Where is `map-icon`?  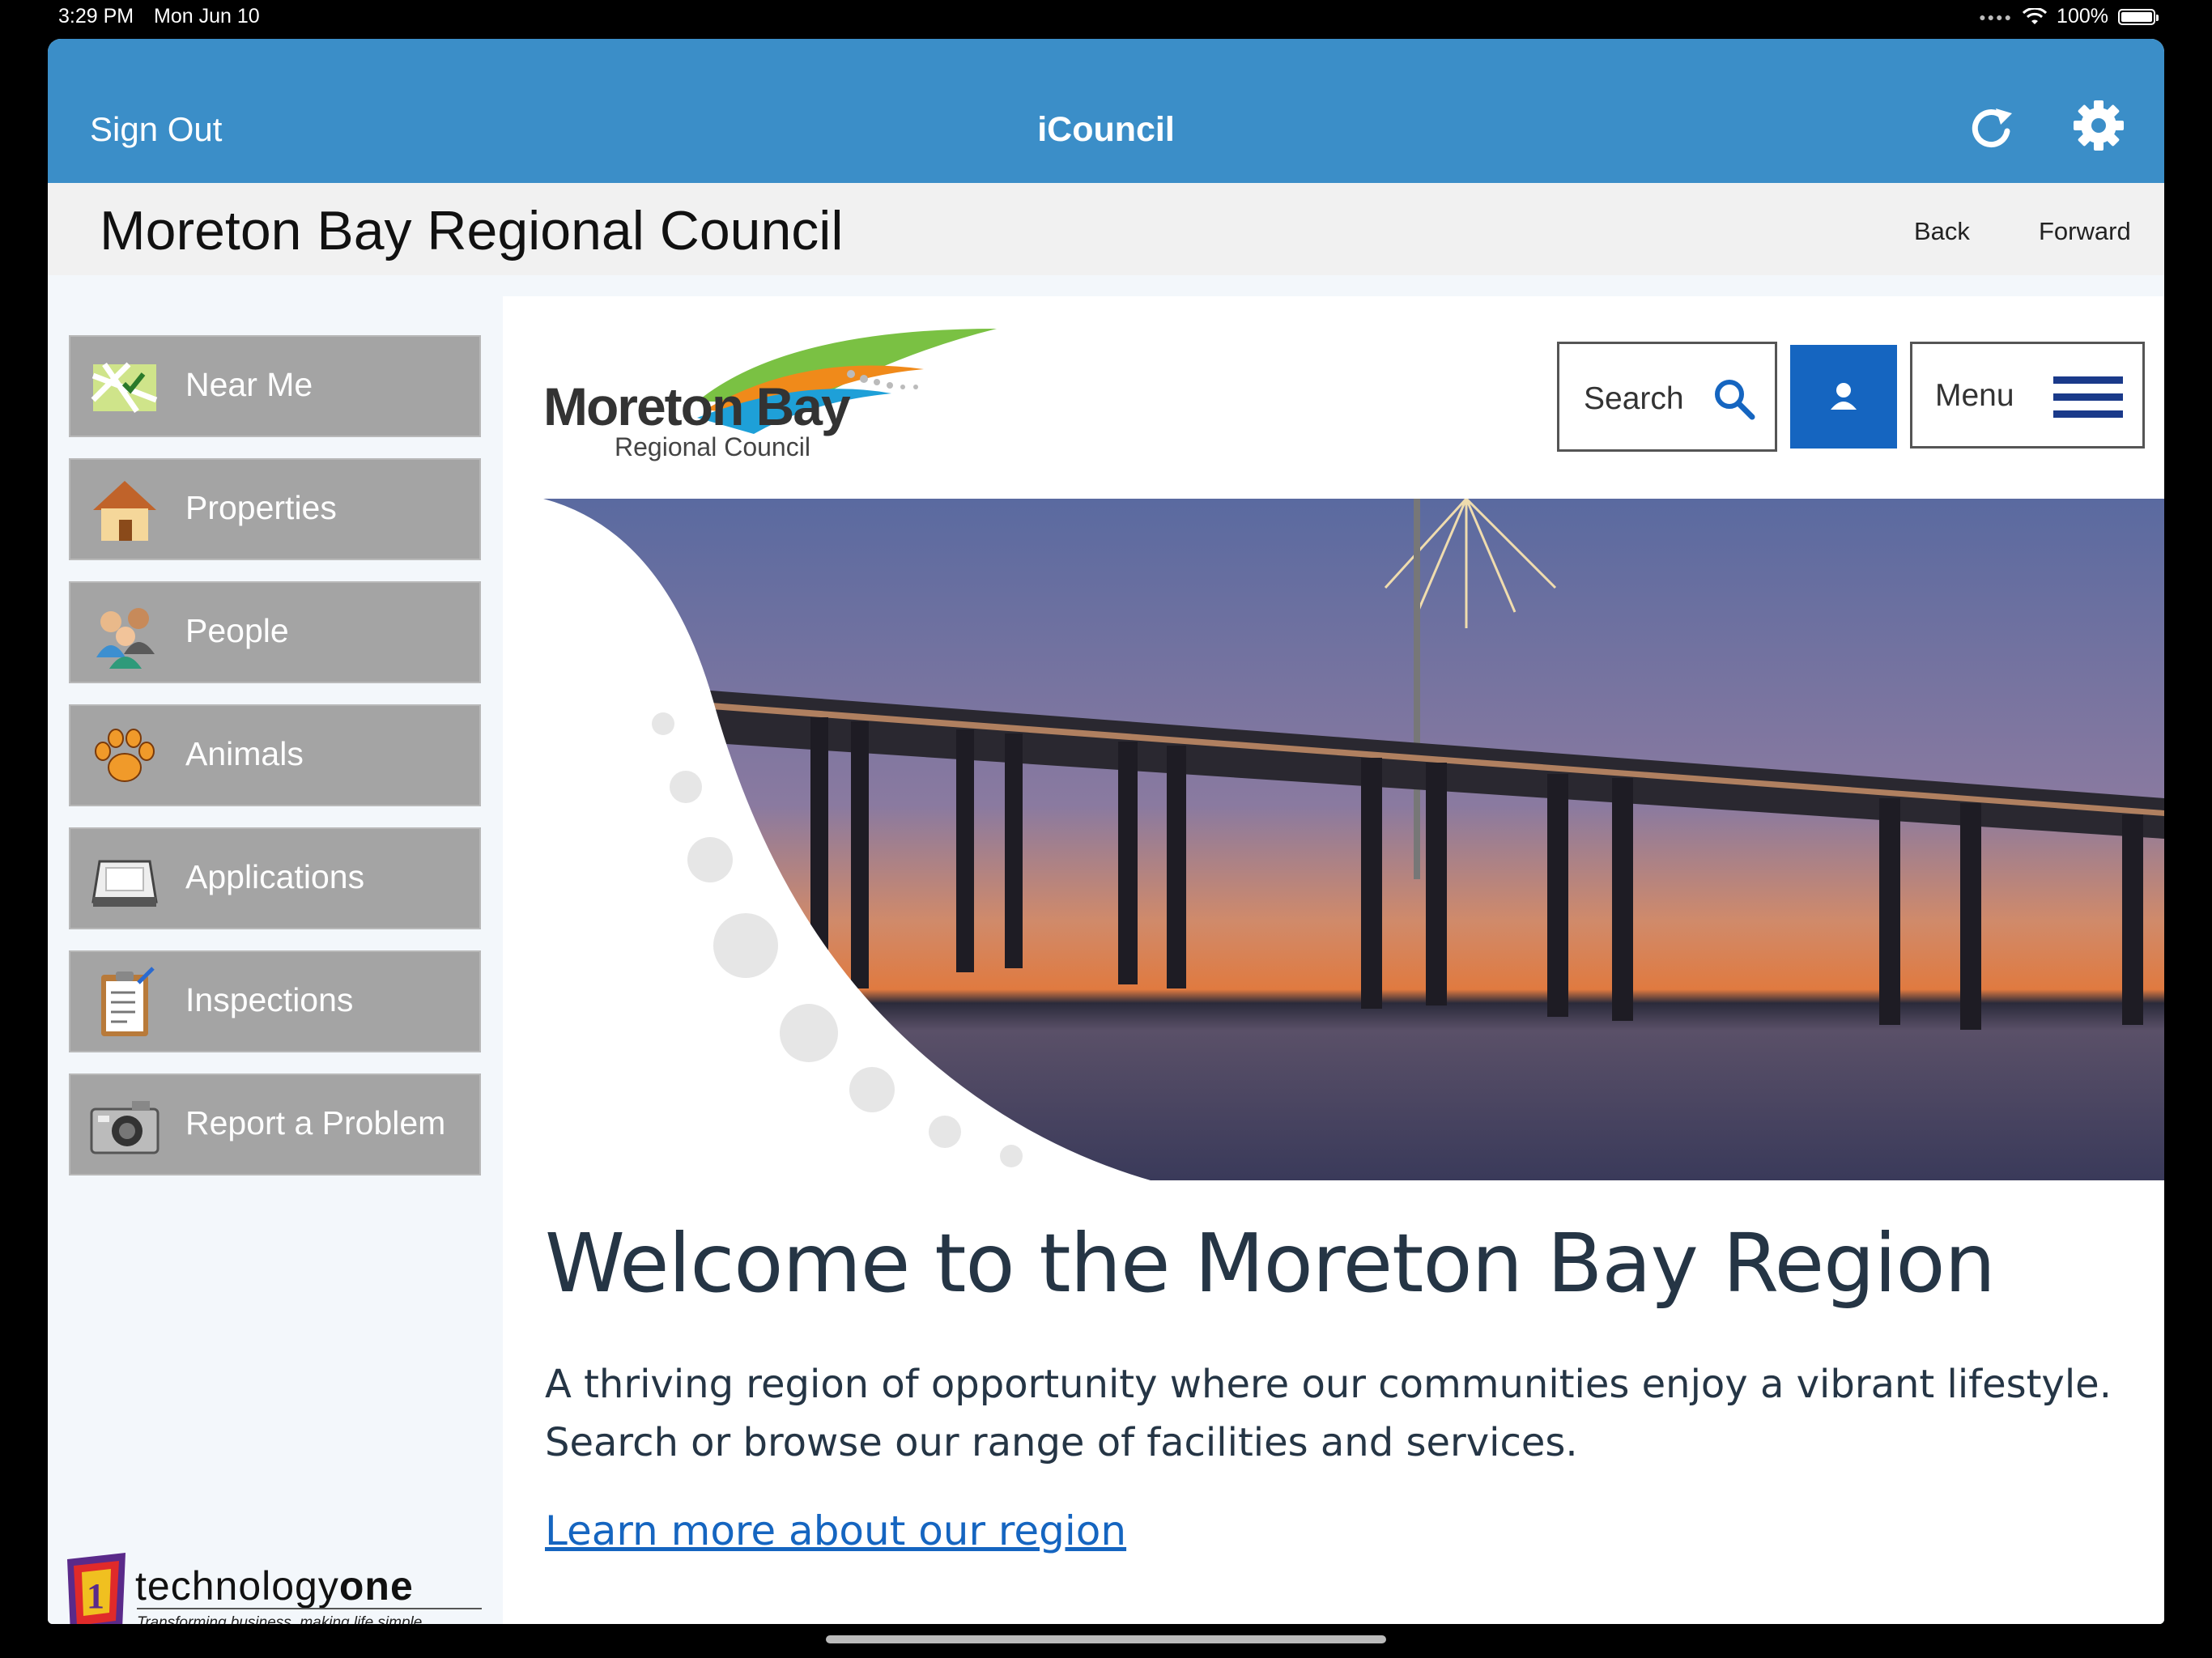
map-icon is located at coordinates (124, 387).